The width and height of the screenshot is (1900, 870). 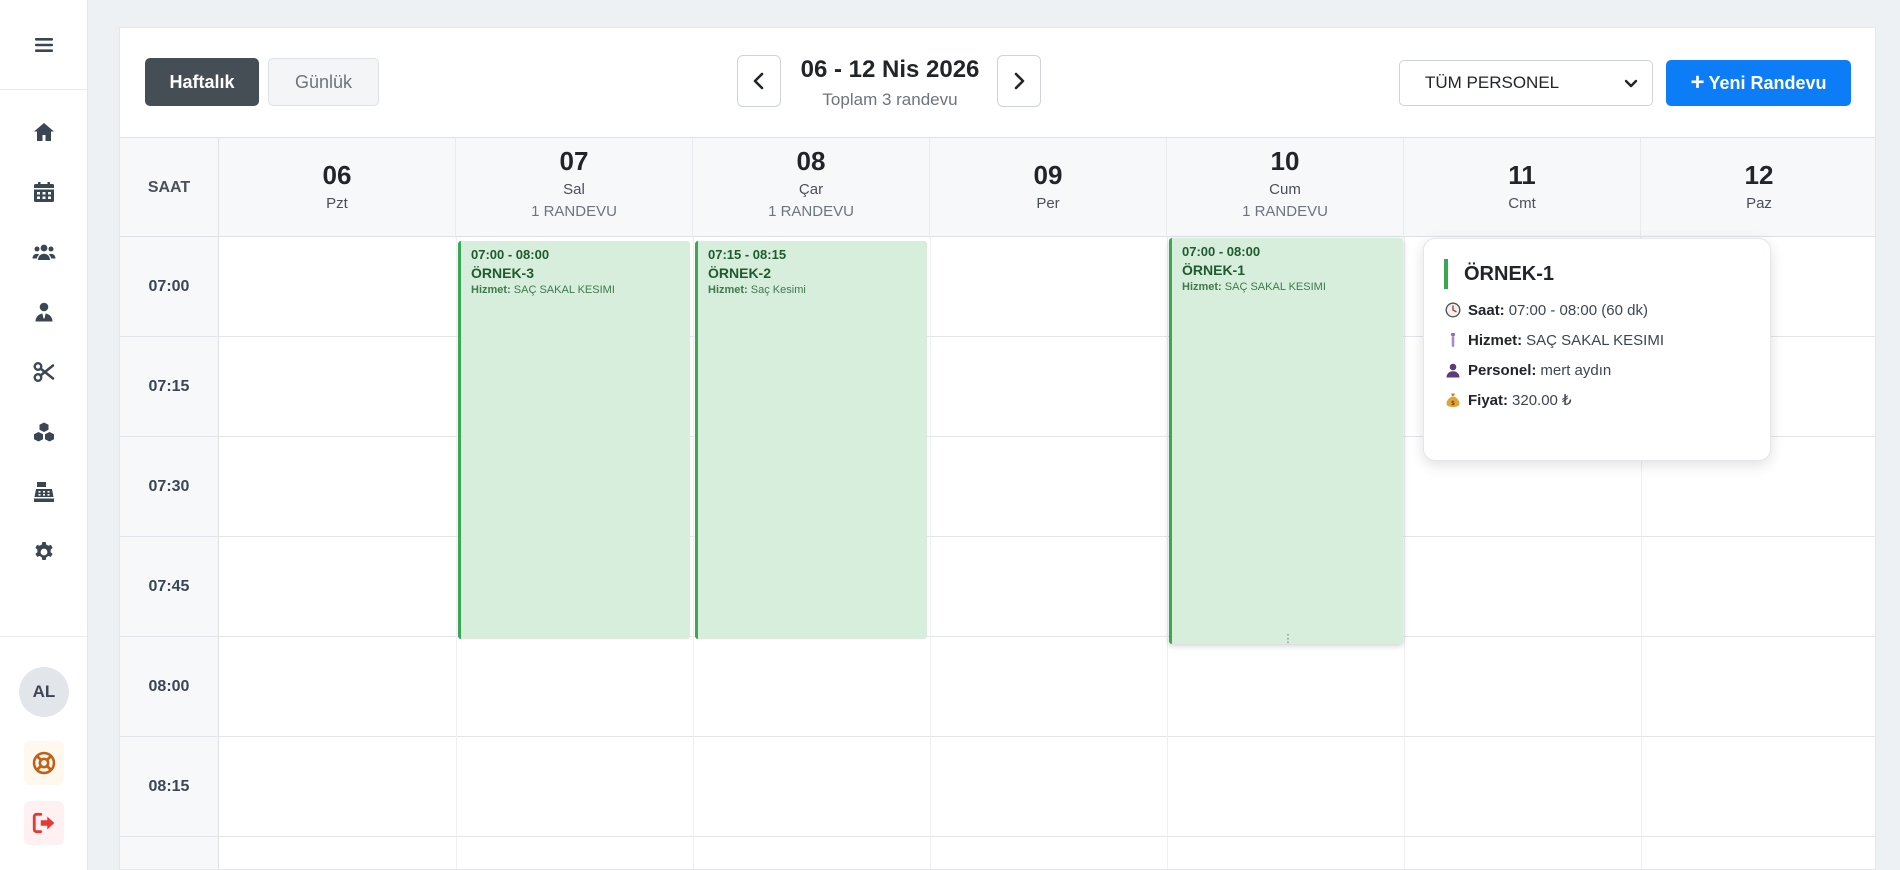 I want to click on day-header-11: 11 Cmt, so click(x=1522, y=188).